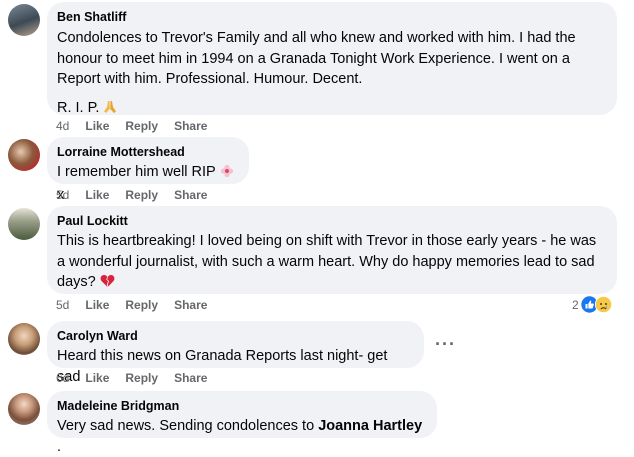 This screenshot has width=634, height=457. What do you see at coordinates (370, 426) in the screenshot?
I see `mention-link: Joanna Hartley` at bounding box center [370, 426].